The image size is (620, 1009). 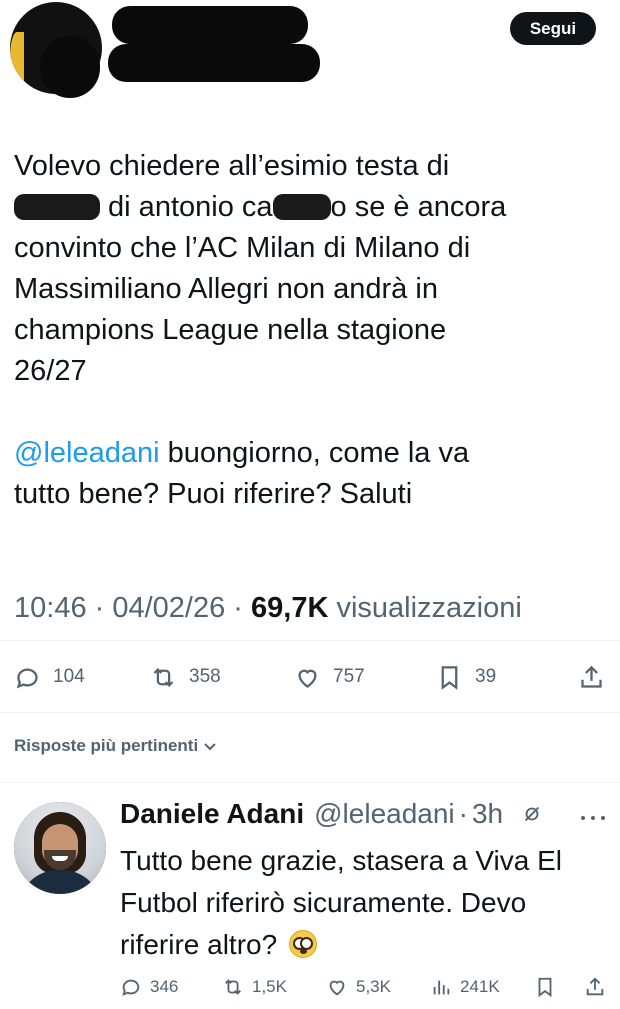 What do you see at coordinates (164, 986) in the screenshot?
I see `reply-reply-count: 346` at bounding box center [164, 986].